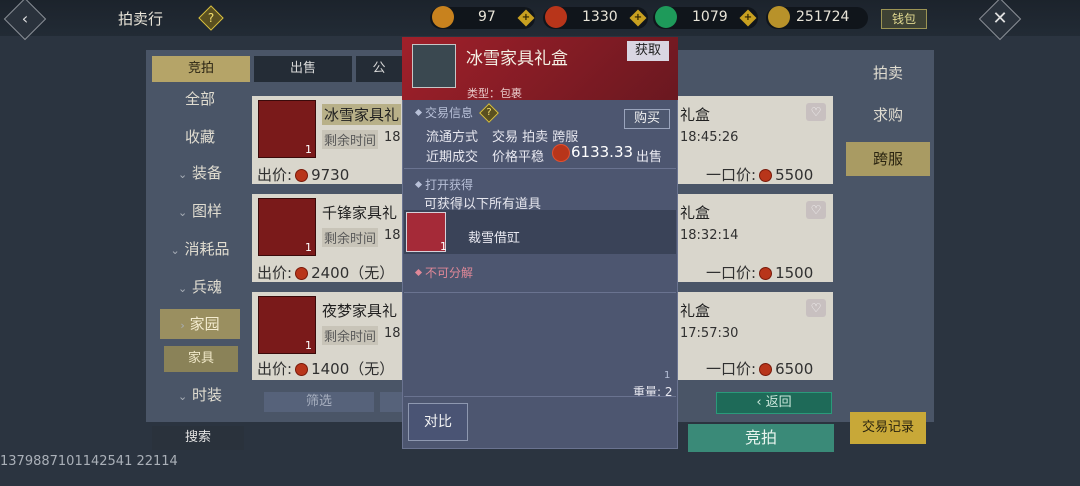  I want to click on trade-record-button: 交易记录, so click(888, 428).